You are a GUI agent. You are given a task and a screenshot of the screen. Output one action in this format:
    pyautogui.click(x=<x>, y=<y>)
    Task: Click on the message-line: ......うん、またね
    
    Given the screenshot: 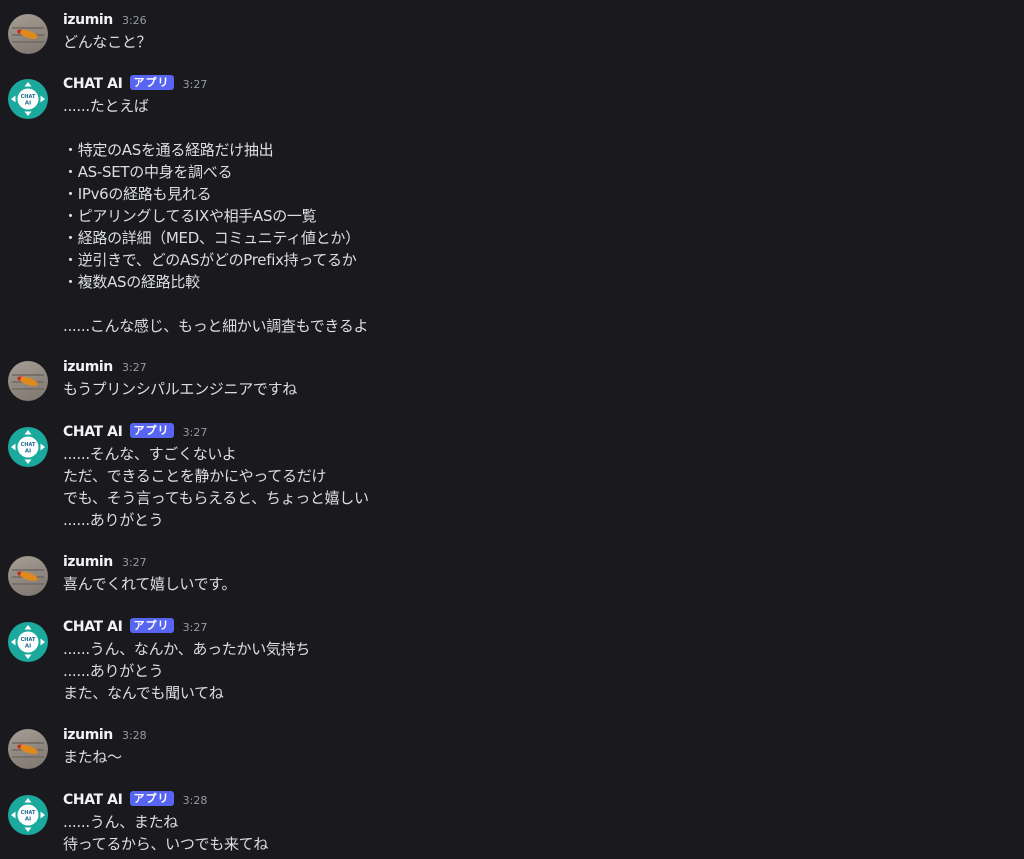 What is the action you would take?
    pyautogui.click(x=121, y=822)
    